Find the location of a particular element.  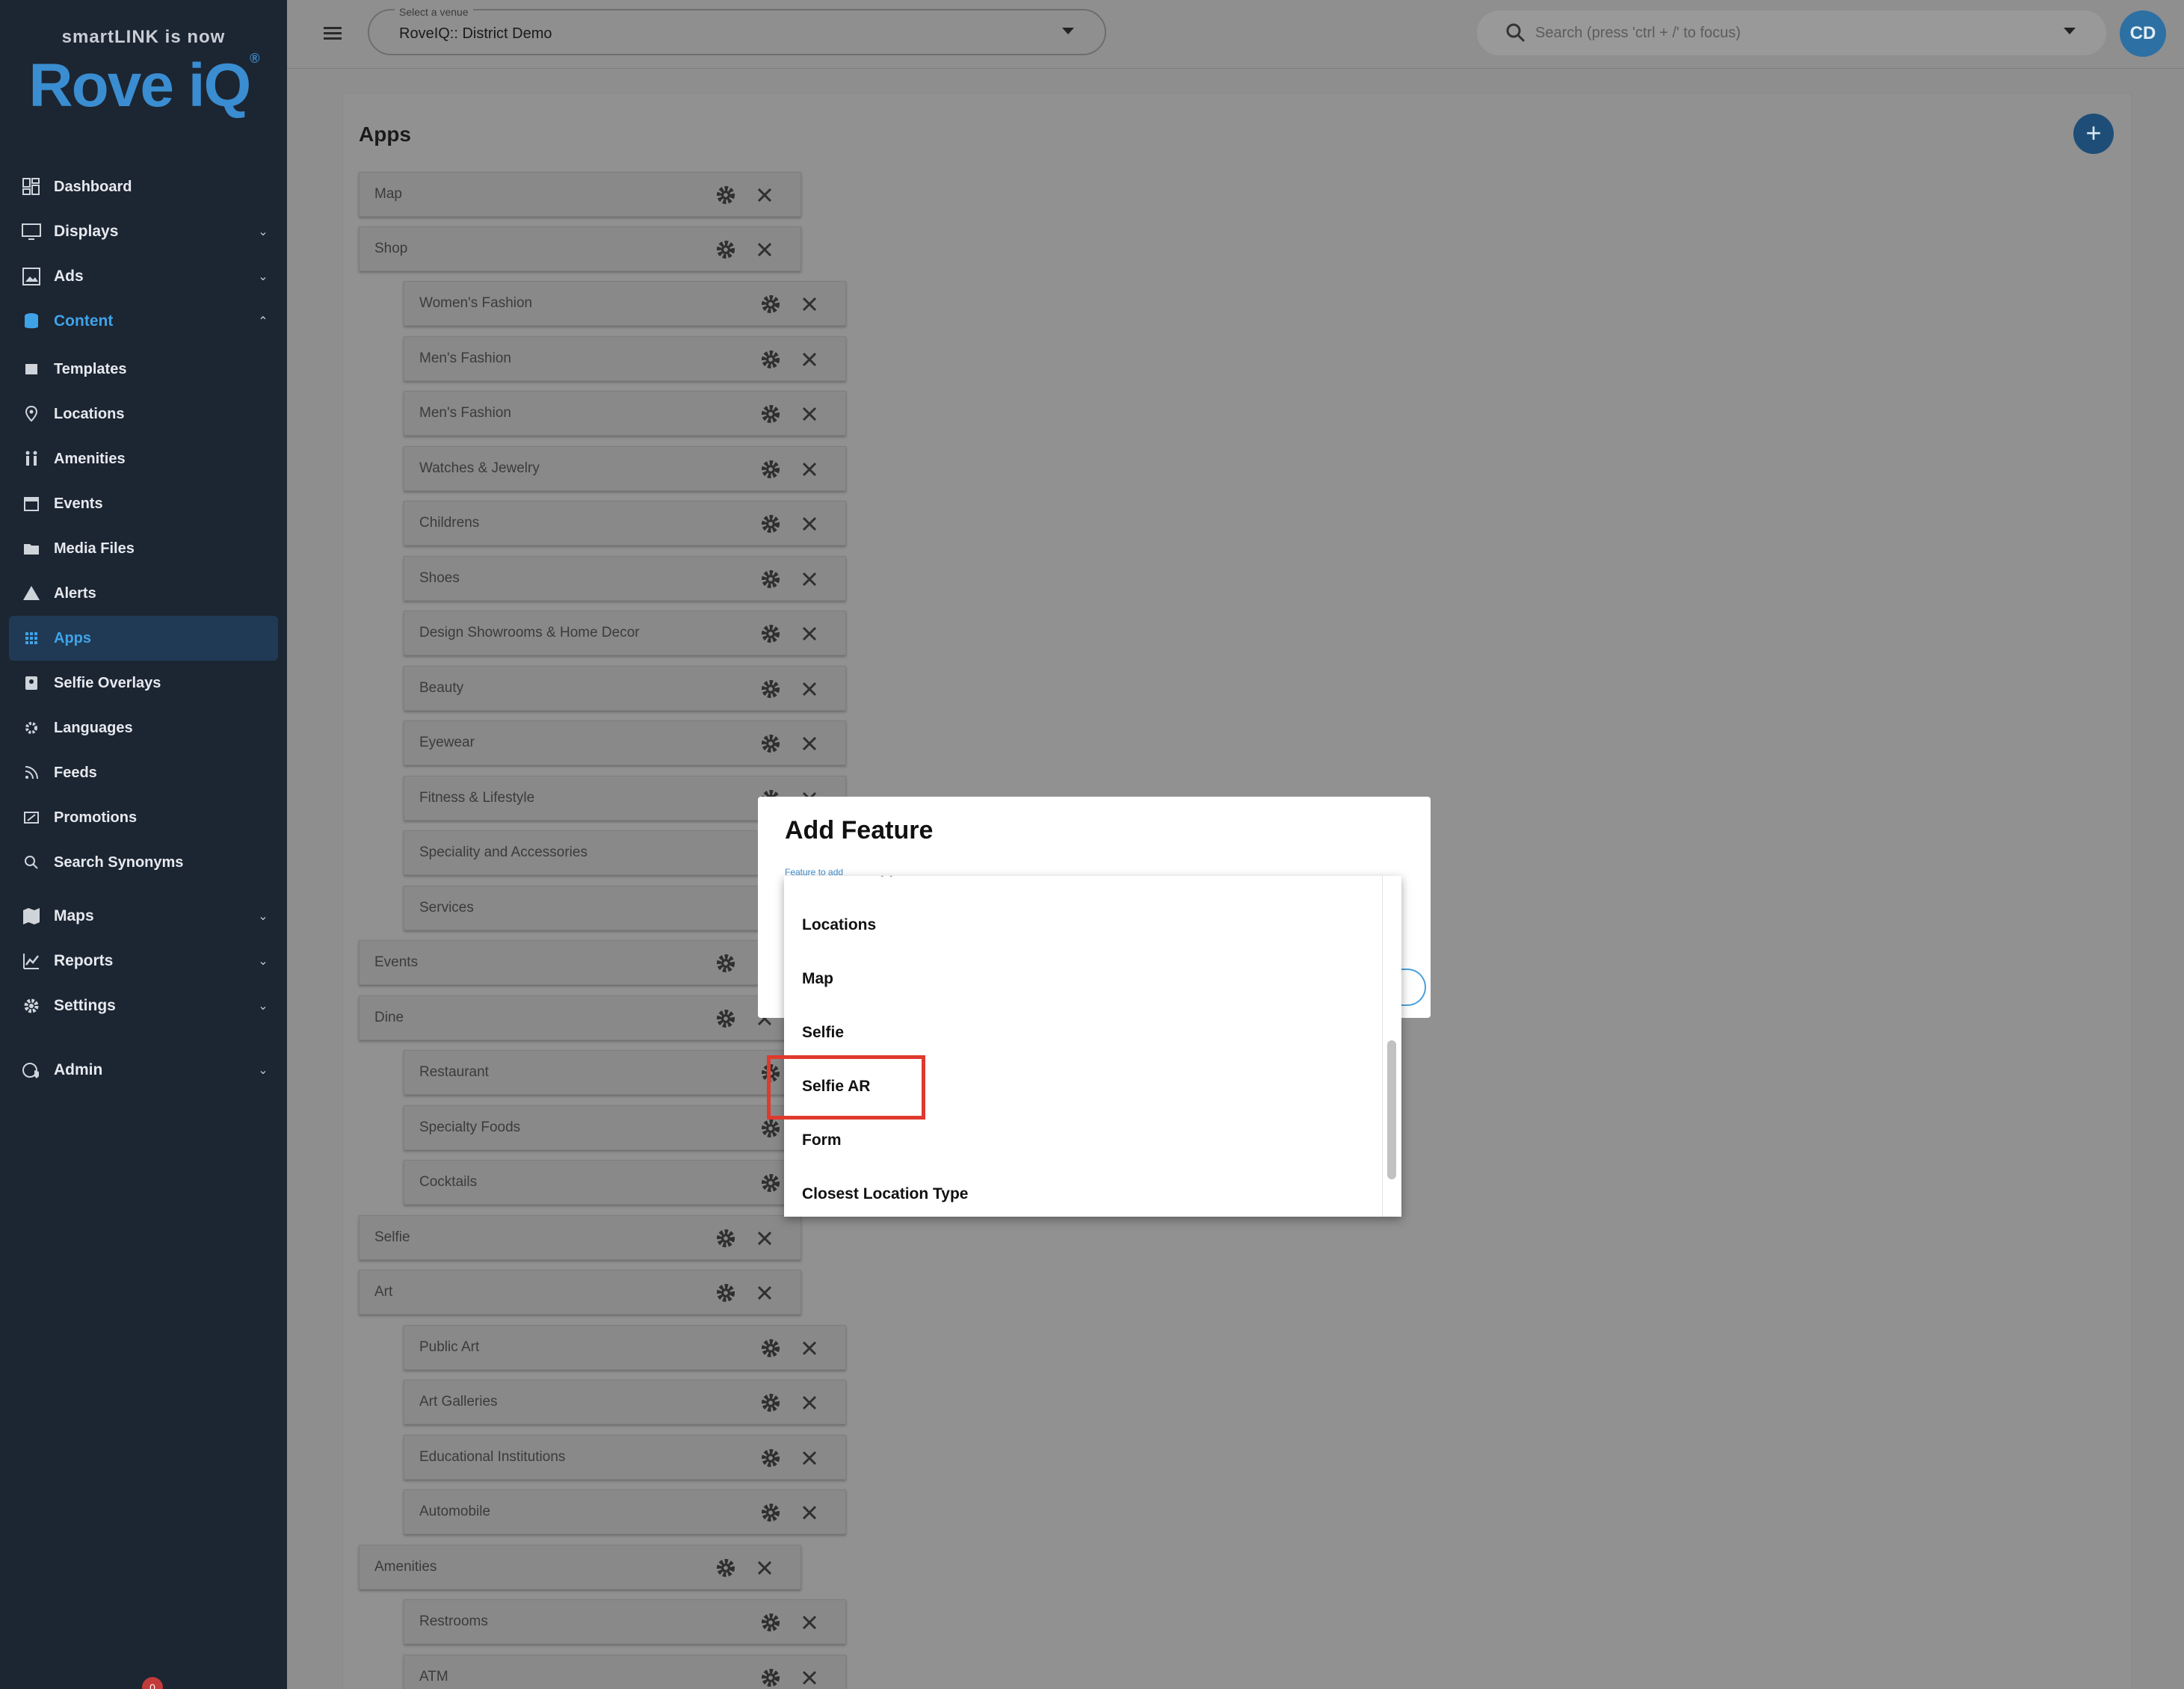

app-item: Art Galleries is located at coordinates (625, 1402).